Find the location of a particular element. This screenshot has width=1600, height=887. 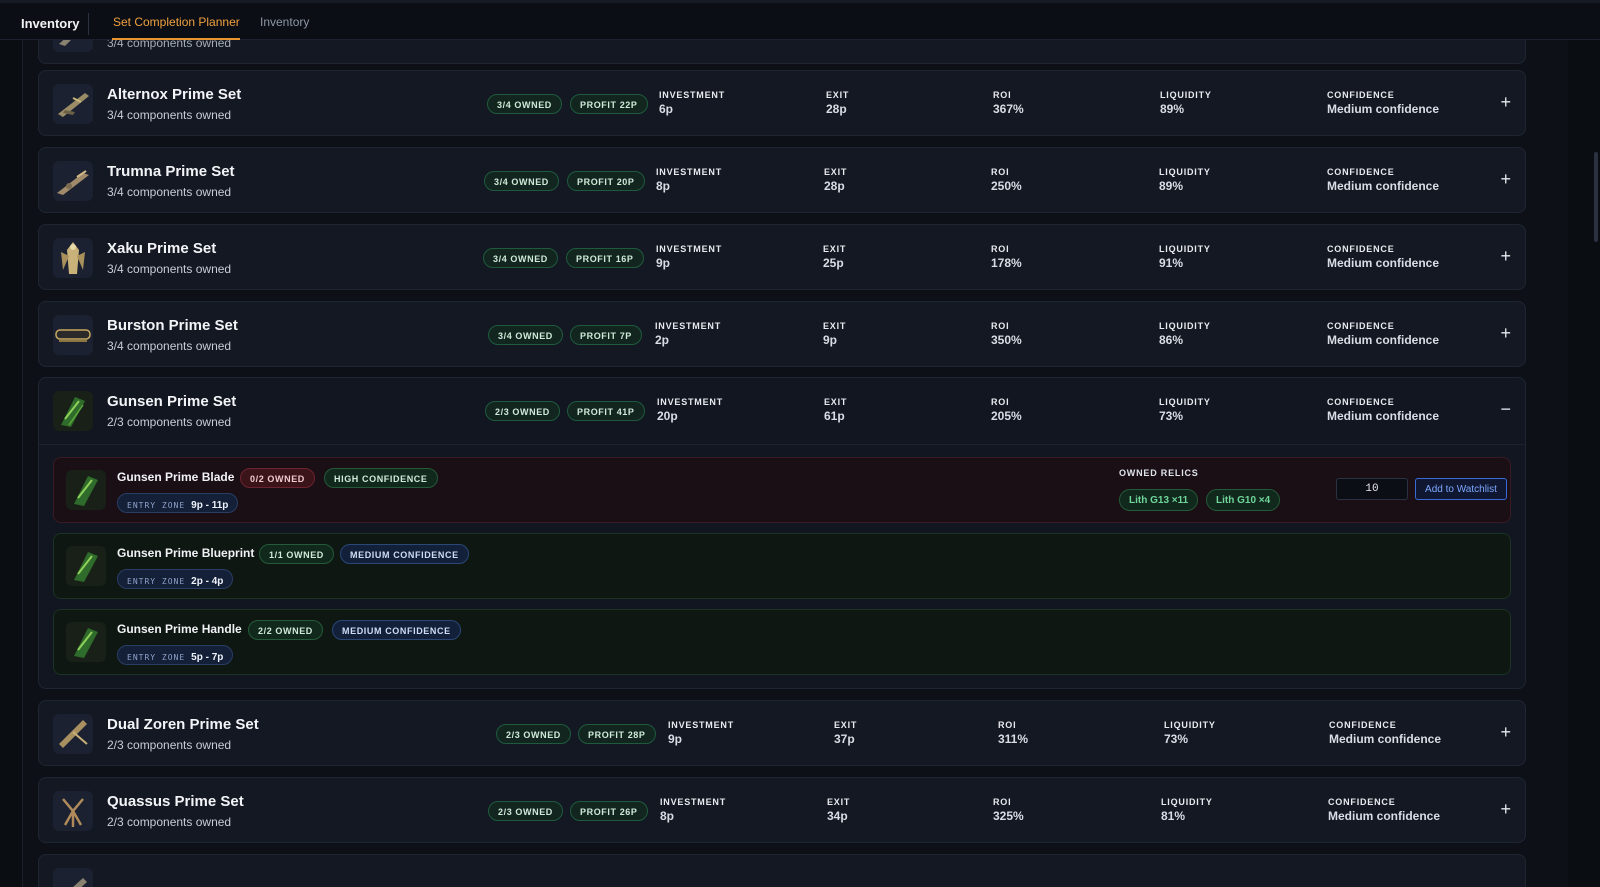

set-name: Dual Zoren Prime Set is located at coordinates (183, 724).